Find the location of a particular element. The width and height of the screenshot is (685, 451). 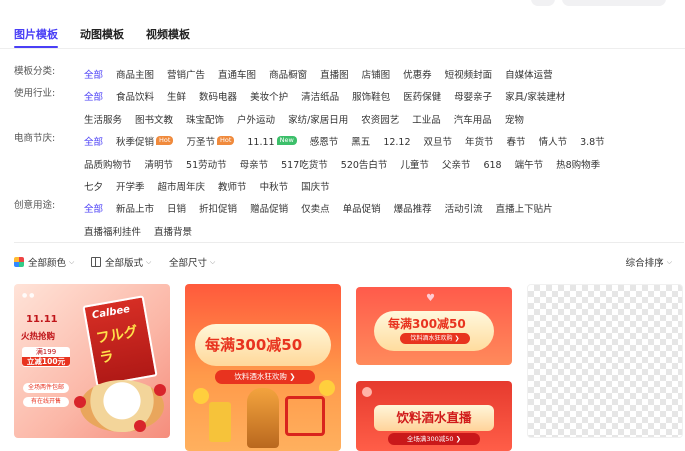

sort-label: 综合排序 is located at coordinates (644, 263).